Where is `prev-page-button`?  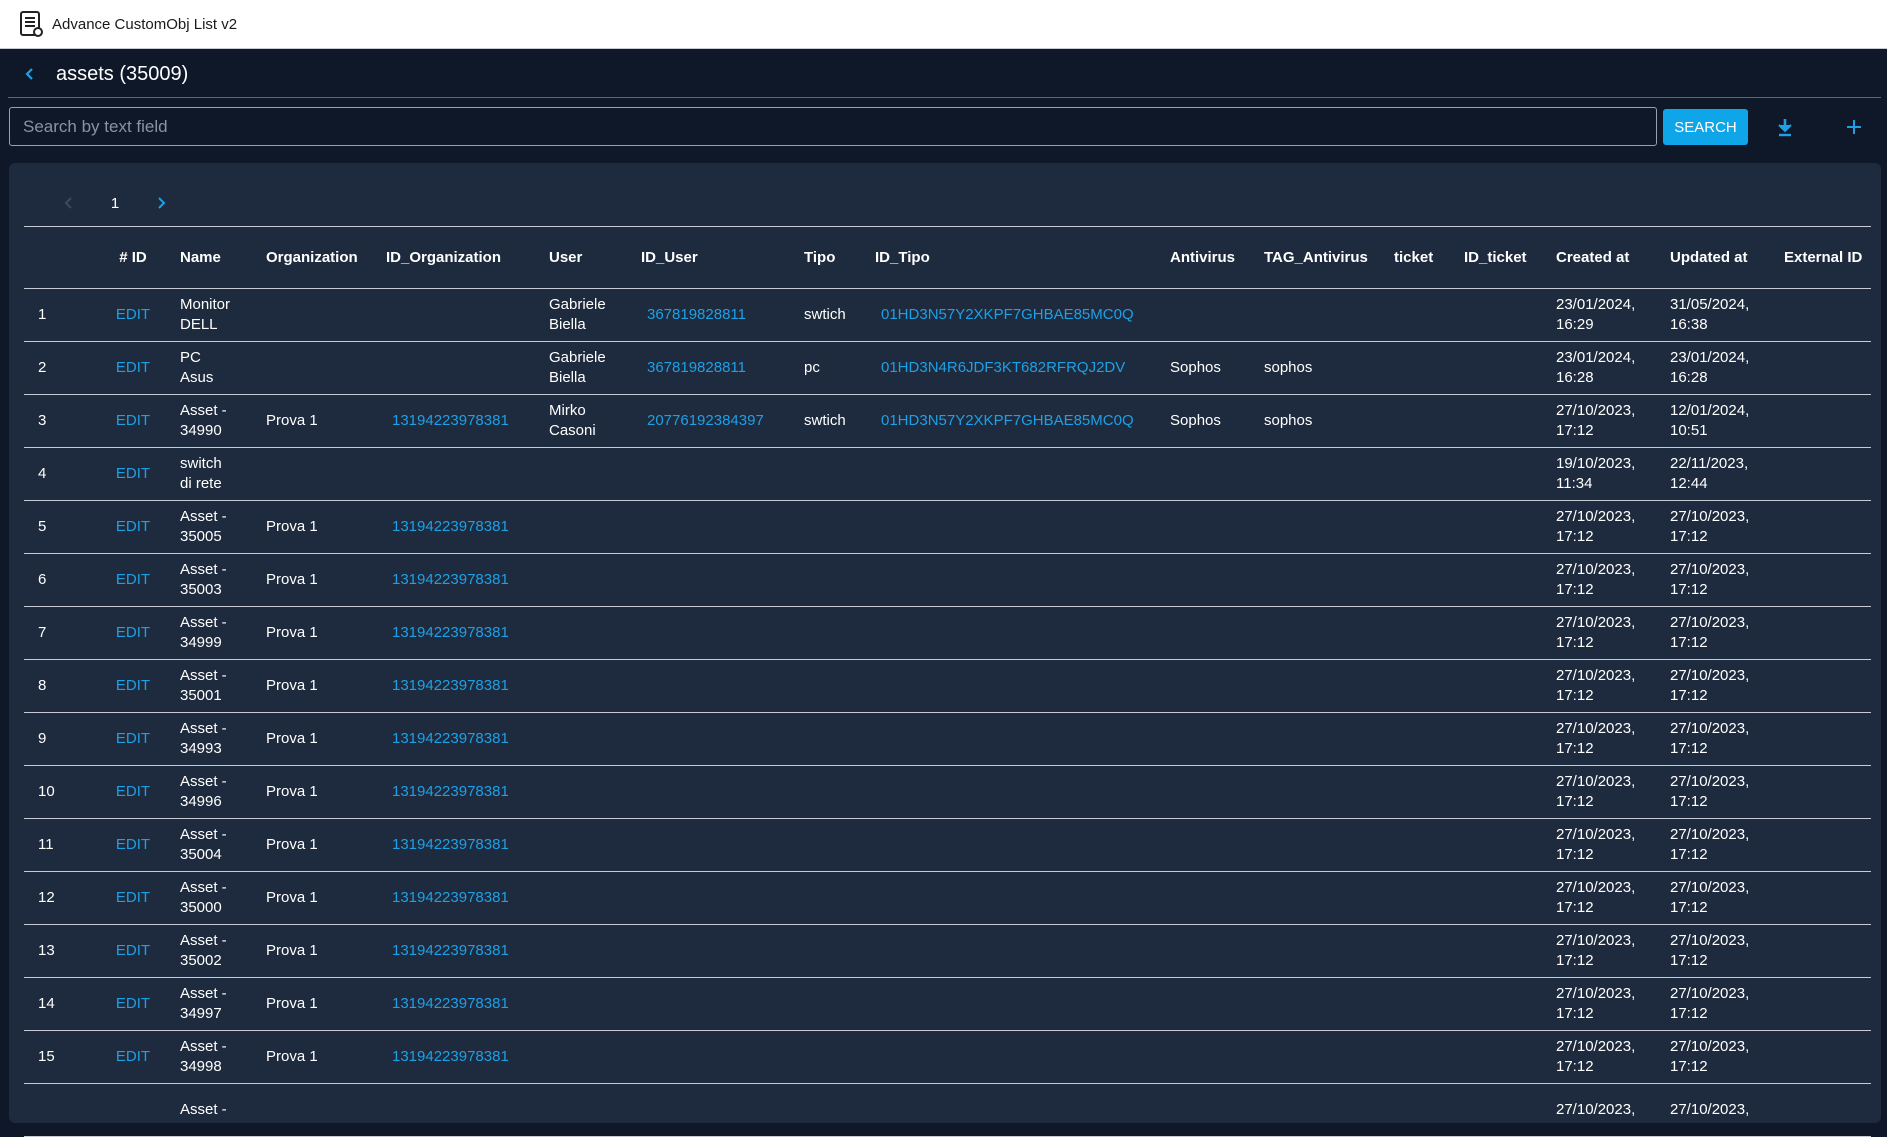
prev-page-button is located at coordinates (69, 203).